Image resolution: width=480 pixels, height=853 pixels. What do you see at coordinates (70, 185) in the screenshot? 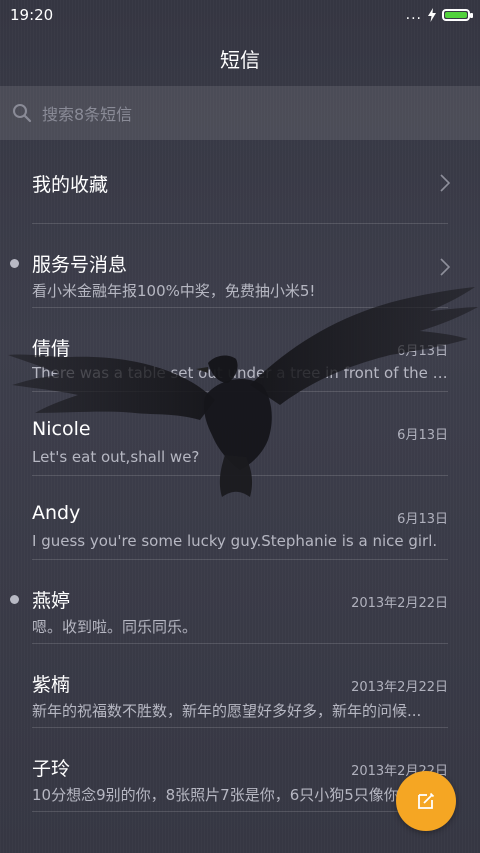
I see `favorites-label: 我的收藏` at bounding box center [70, 185].